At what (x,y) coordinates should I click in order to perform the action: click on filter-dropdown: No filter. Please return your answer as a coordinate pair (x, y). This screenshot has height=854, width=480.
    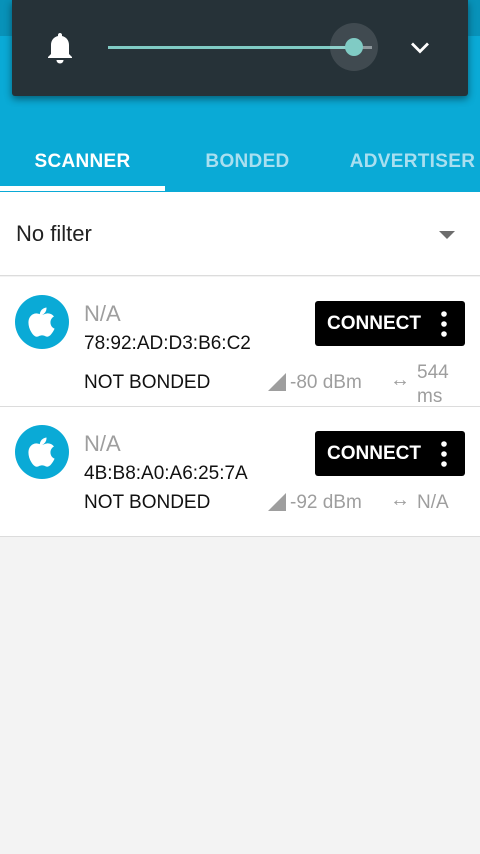
    Looking at the image, I should click on (240, 234).